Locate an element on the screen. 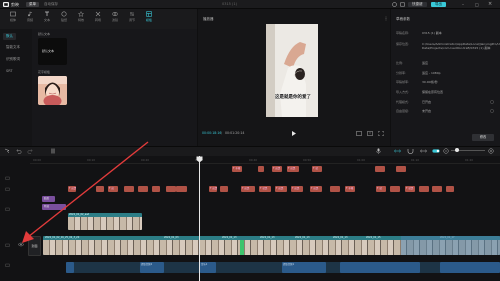  tool-filter: 滤镜 is located at coordinates (115, 19).